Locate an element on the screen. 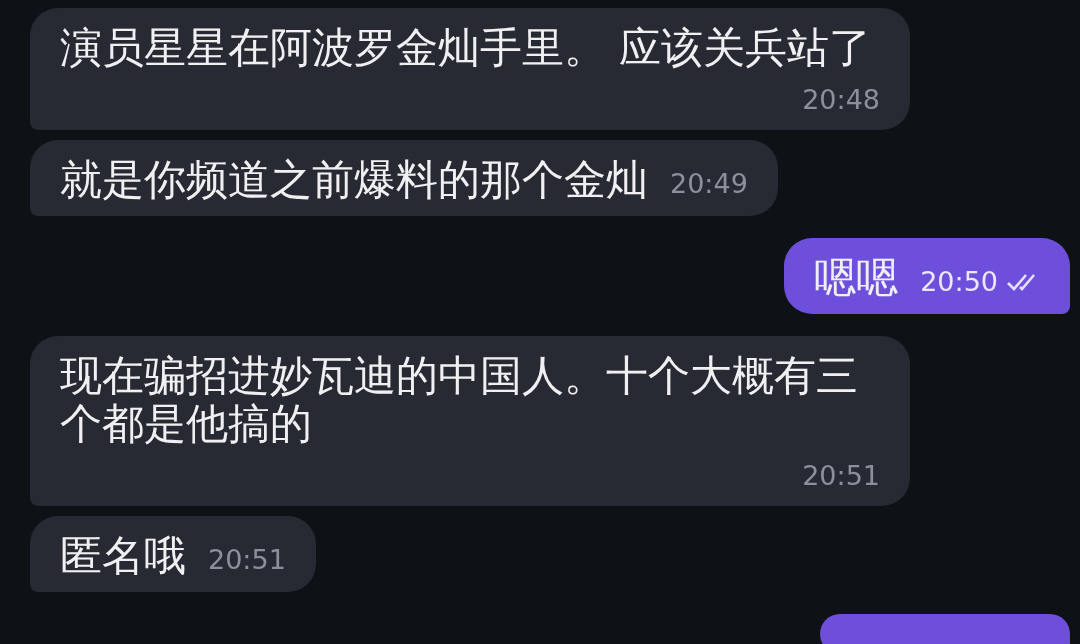  message-text: 现在骗招进妙瓦迪的中国人。十个大概有三个都是他搞的 is located at coordinates (459, 400).